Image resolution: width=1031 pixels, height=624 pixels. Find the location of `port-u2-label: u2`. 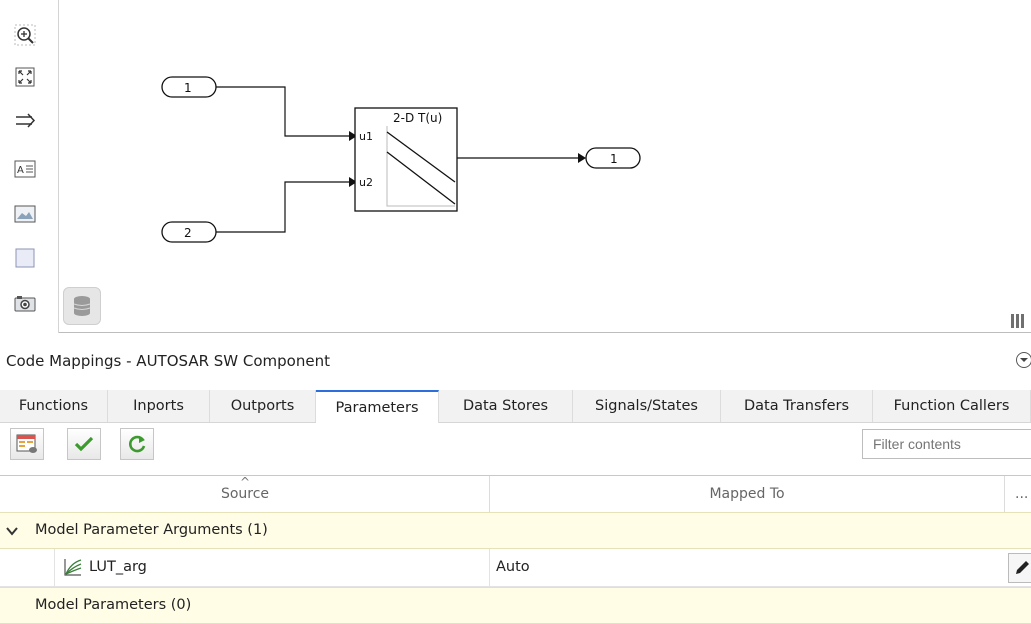

port-u2-label: u2 is located at coordinates (366, 182).